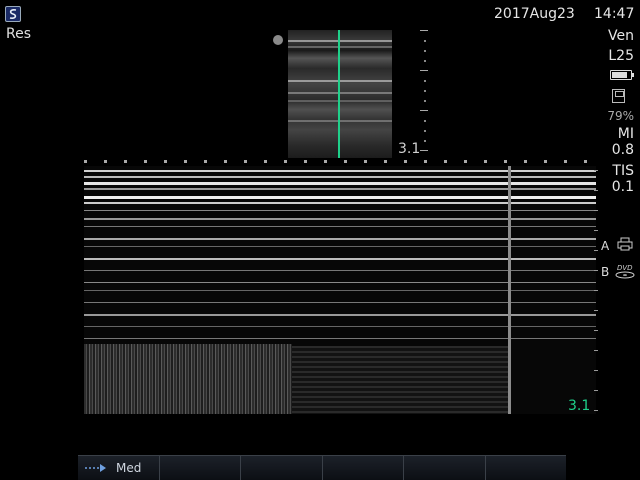  What do you see at coordinates (620, 116) in the screenshot?
I see `storage-percent: 79%` at bounding box center [620, 116].